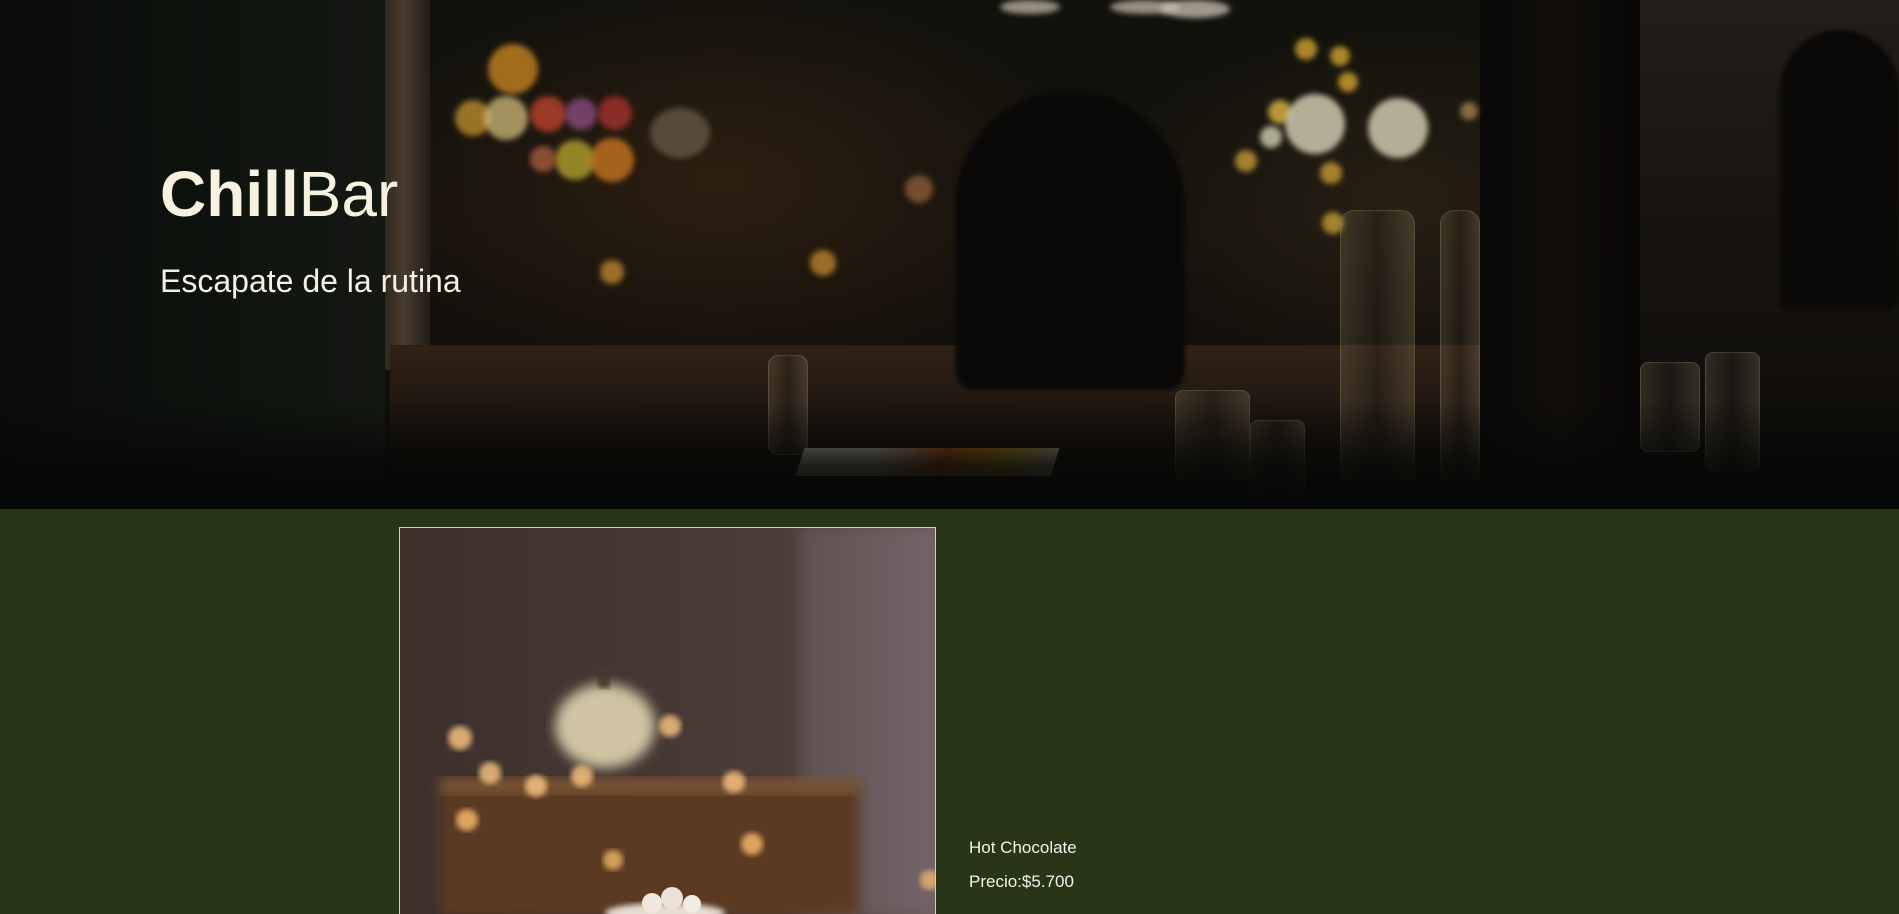  I want to click on hero-tagline: Escapate de la rutina, so click(310, 281).